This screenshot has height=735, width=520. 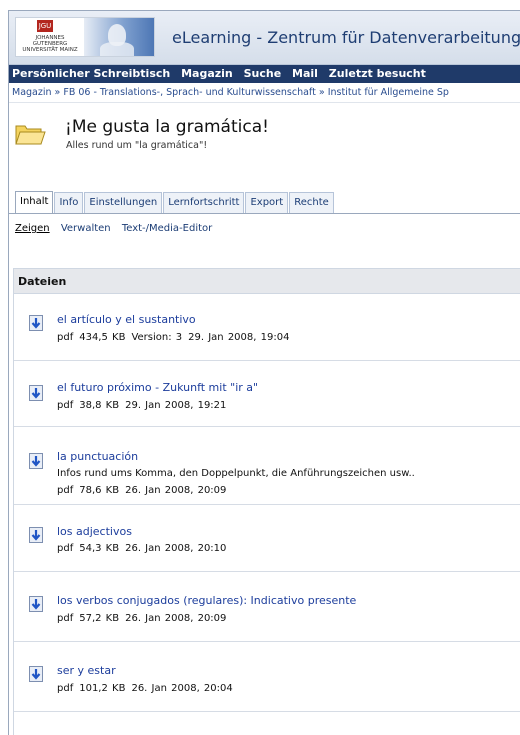 What do you see at coordinates (69, 203) in the screenshot?
I see `tab-info: Info` at bounding box center [69, 203].